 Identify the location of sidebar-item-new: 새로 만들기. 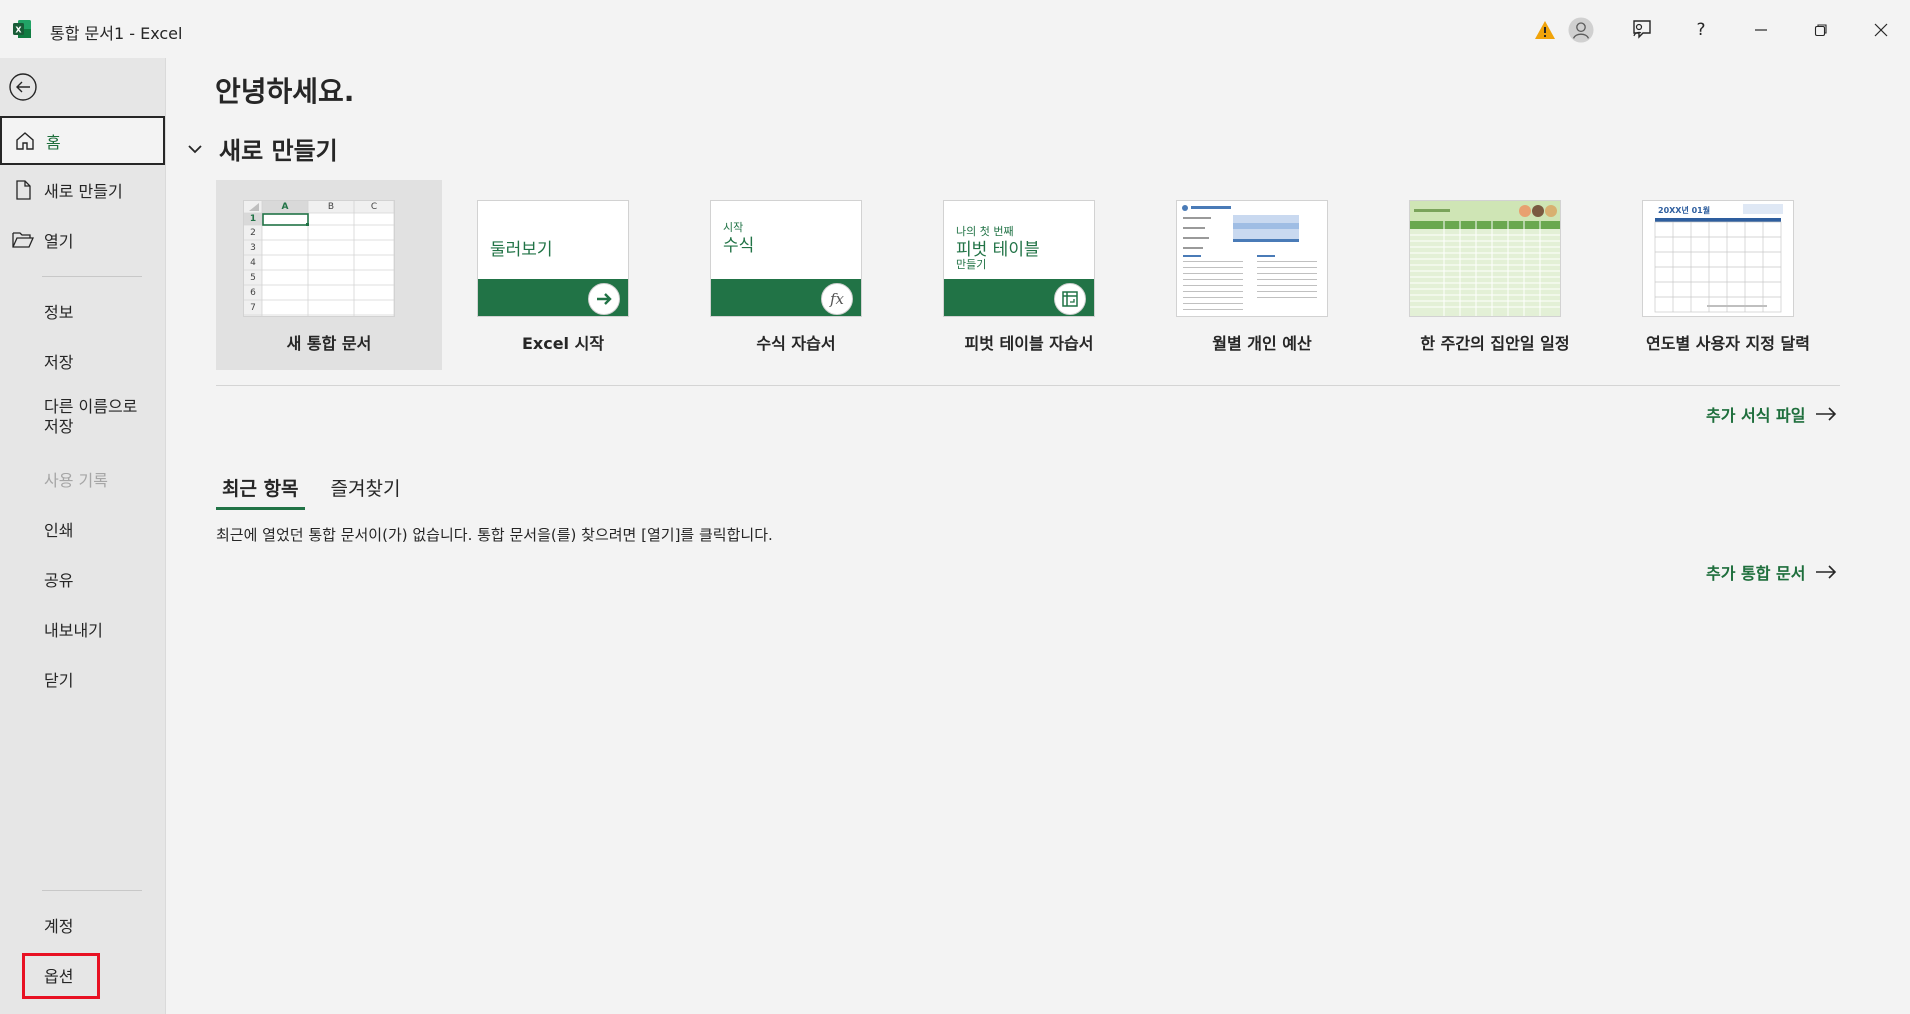
(82, 190).